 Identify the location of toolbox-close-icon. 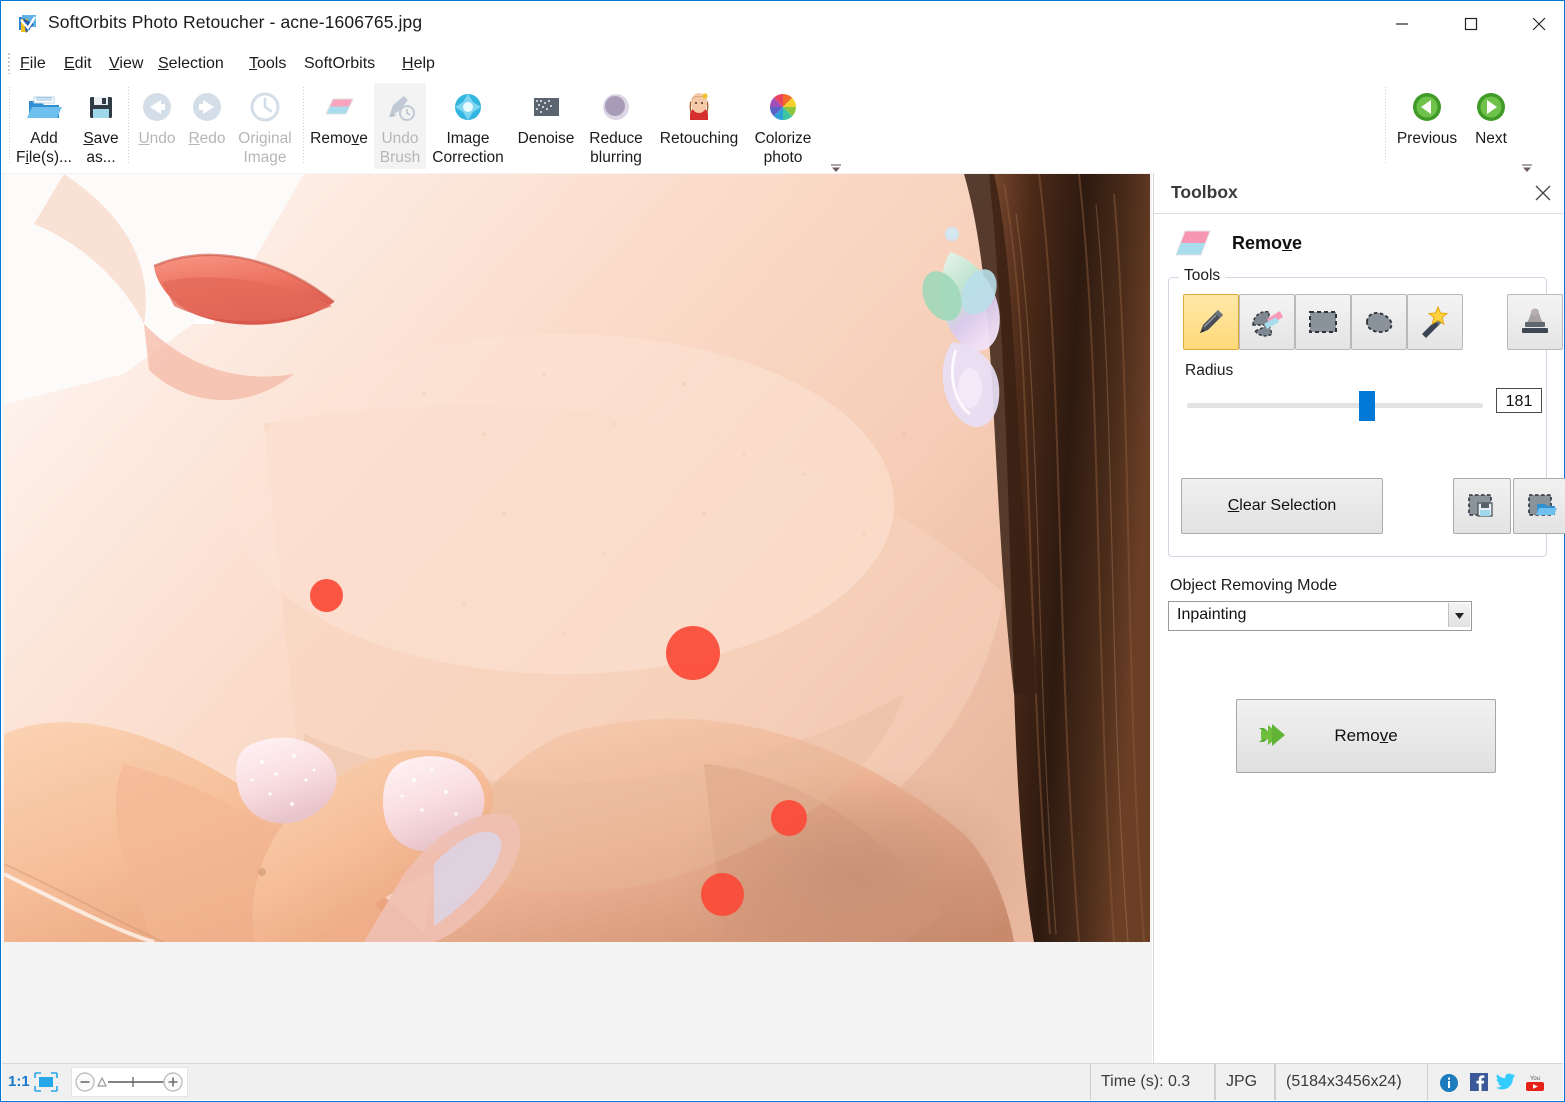
(1543, 193).